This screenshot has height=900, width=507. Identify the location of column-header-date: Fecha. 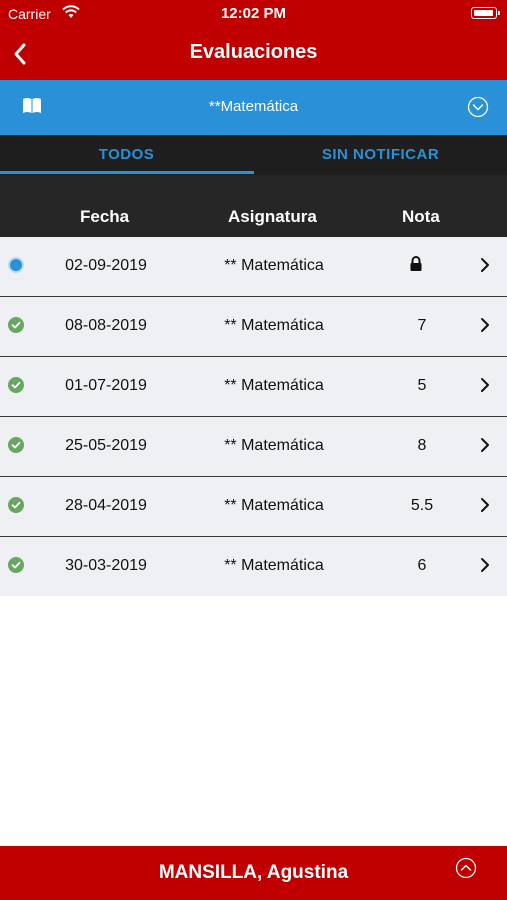
(105, 216).